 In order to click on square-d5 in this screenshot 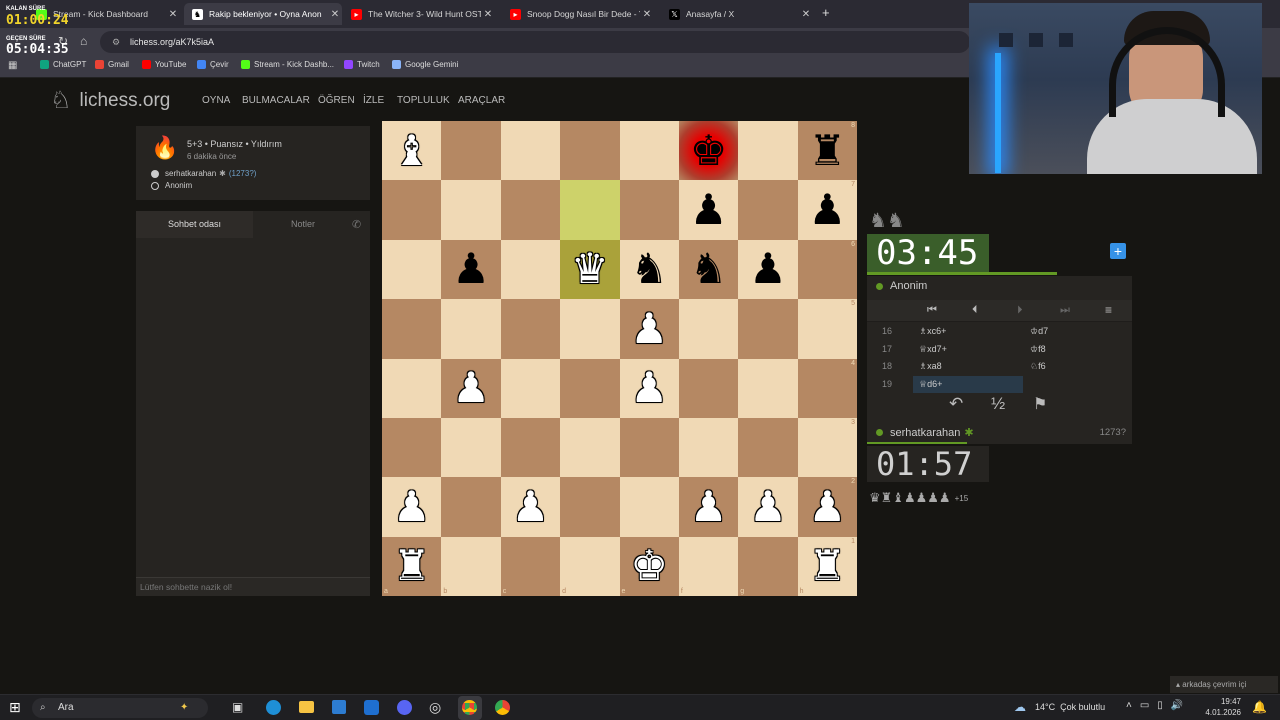, I will do `click(590, 329)`.